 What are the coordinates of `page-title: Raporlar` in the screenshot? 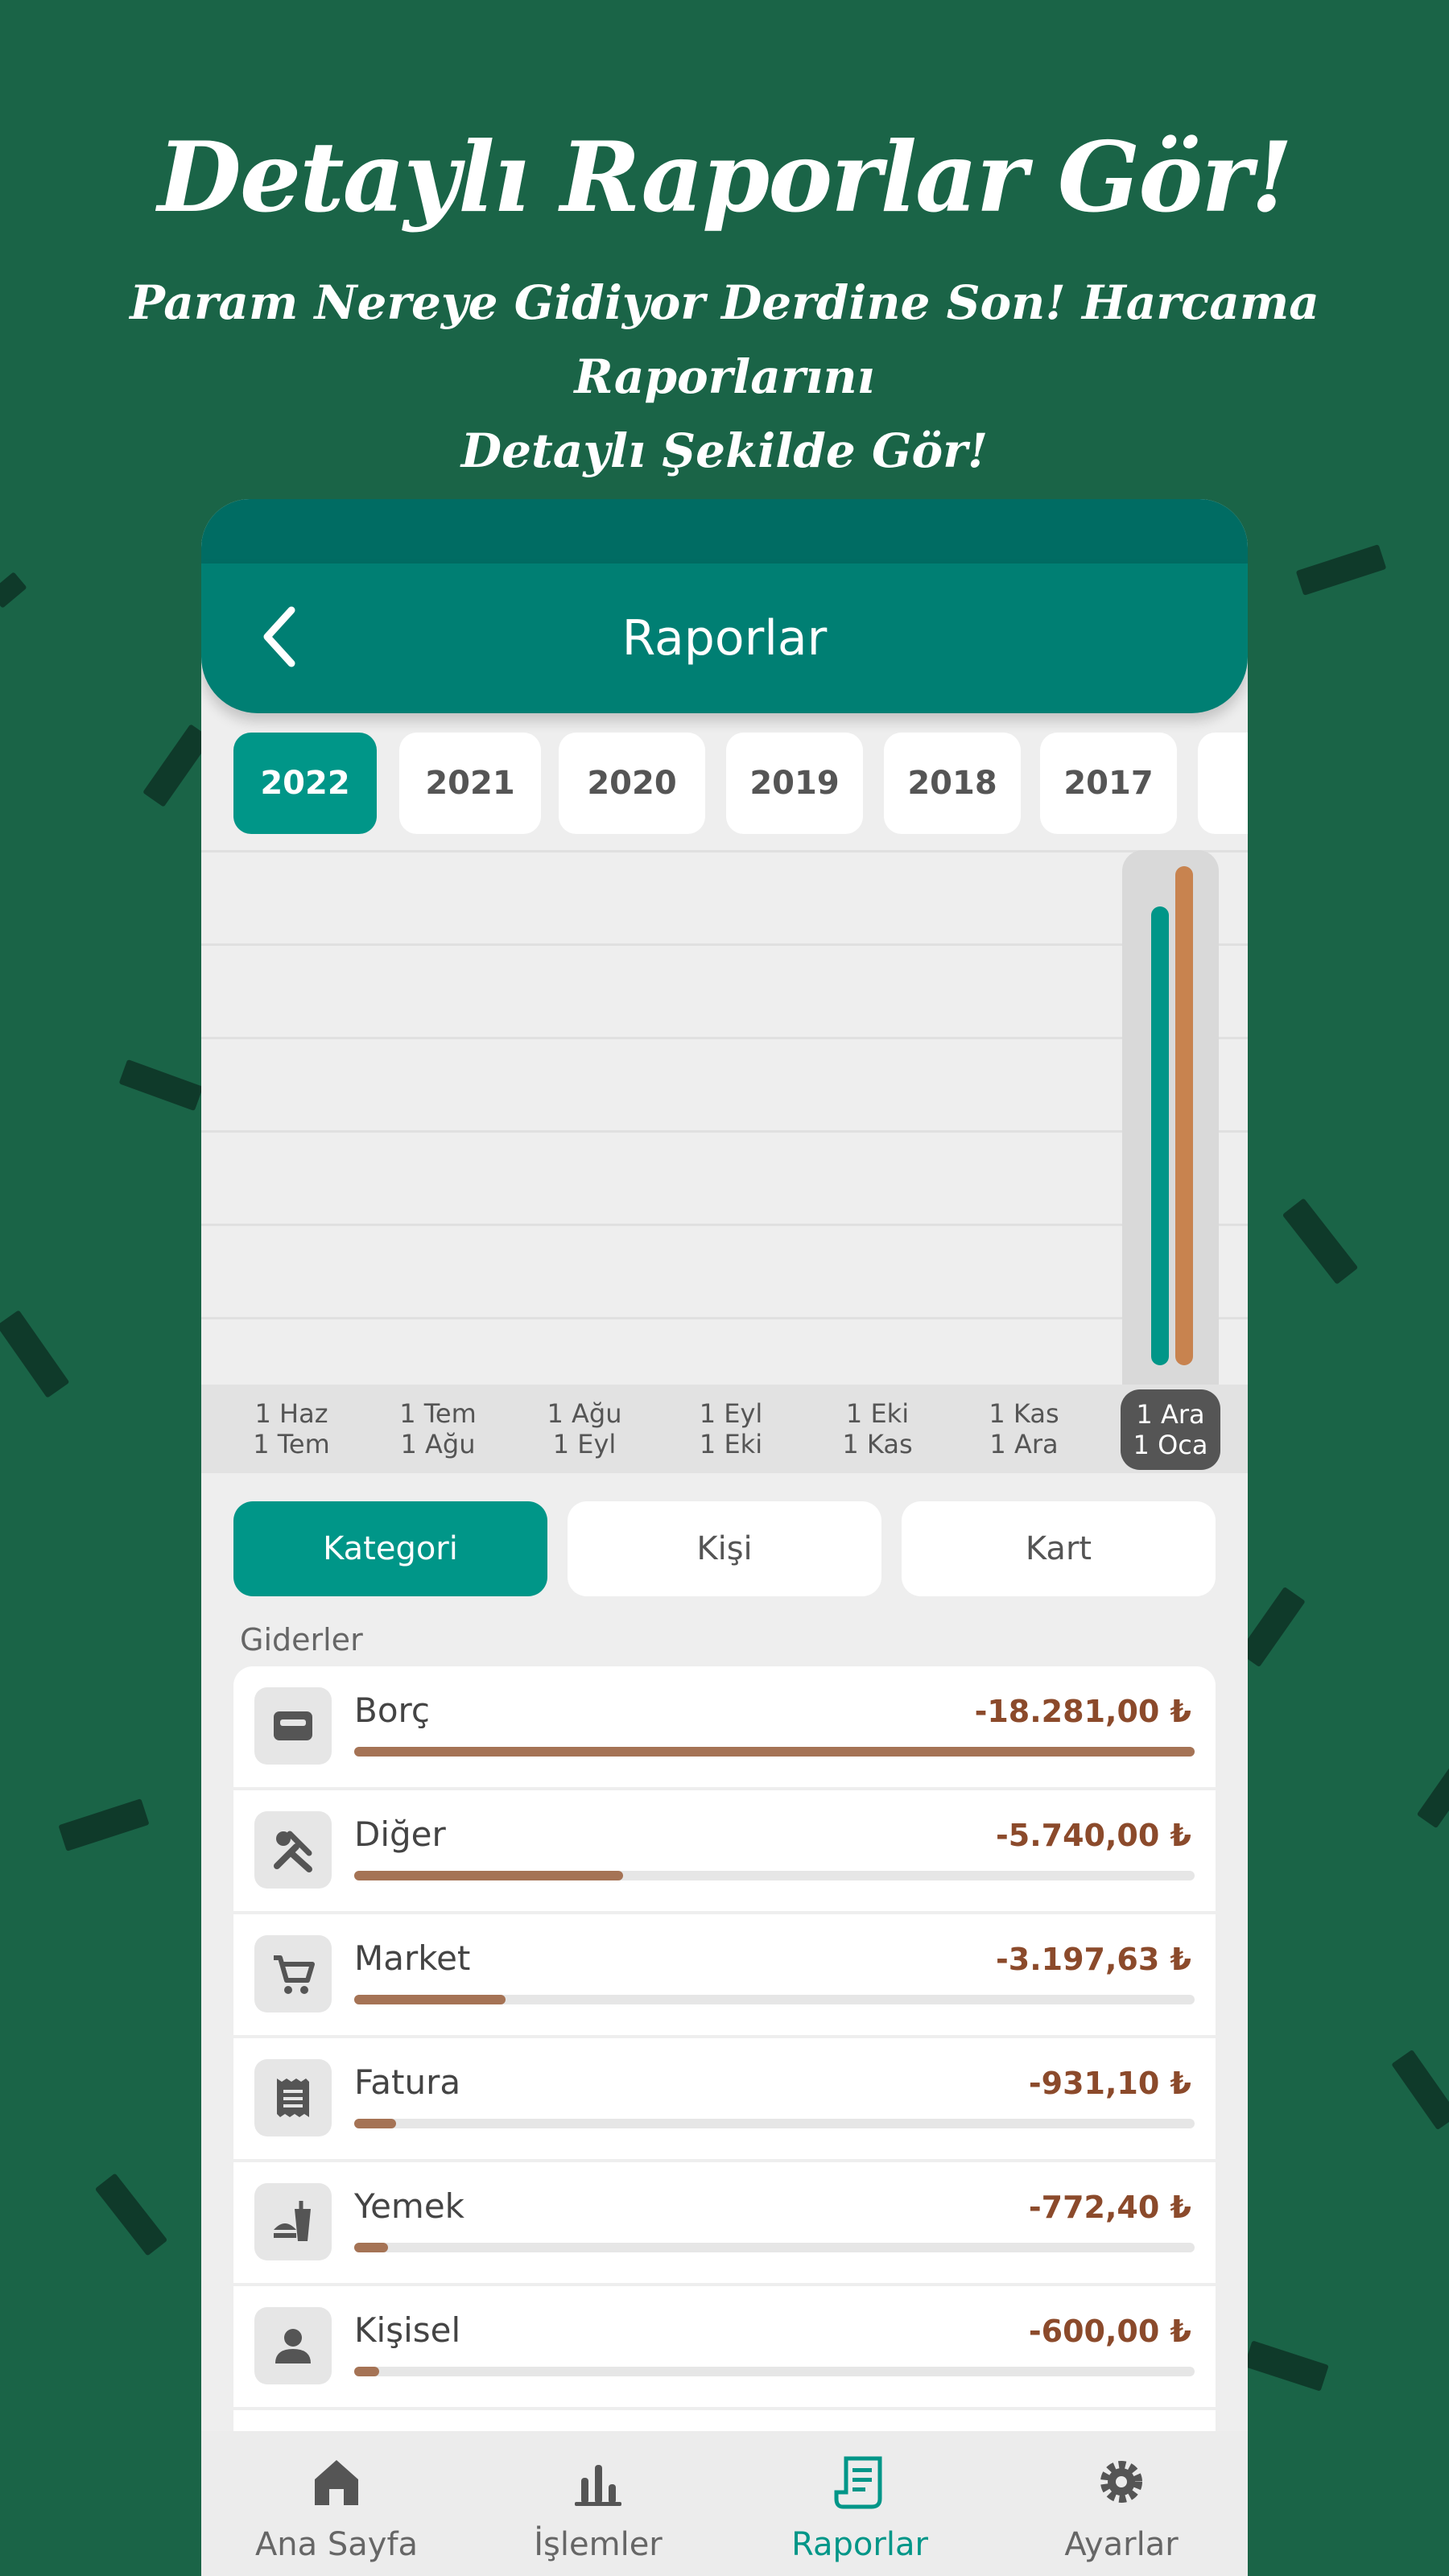 It's located at (724, 638).